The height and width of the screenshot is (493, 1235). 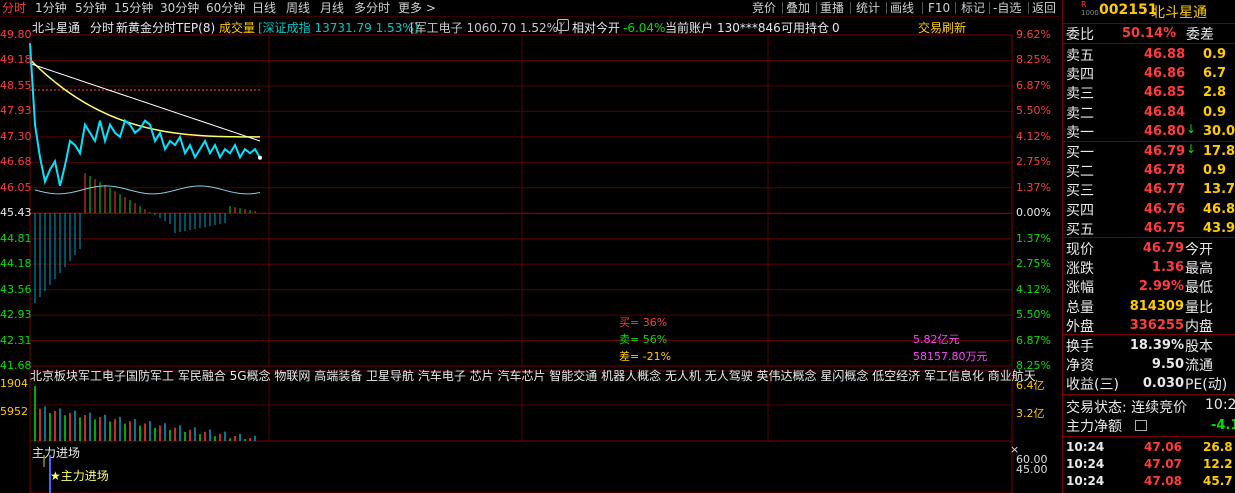 I want to click on avg-price-line, so click(x=145, y=98).